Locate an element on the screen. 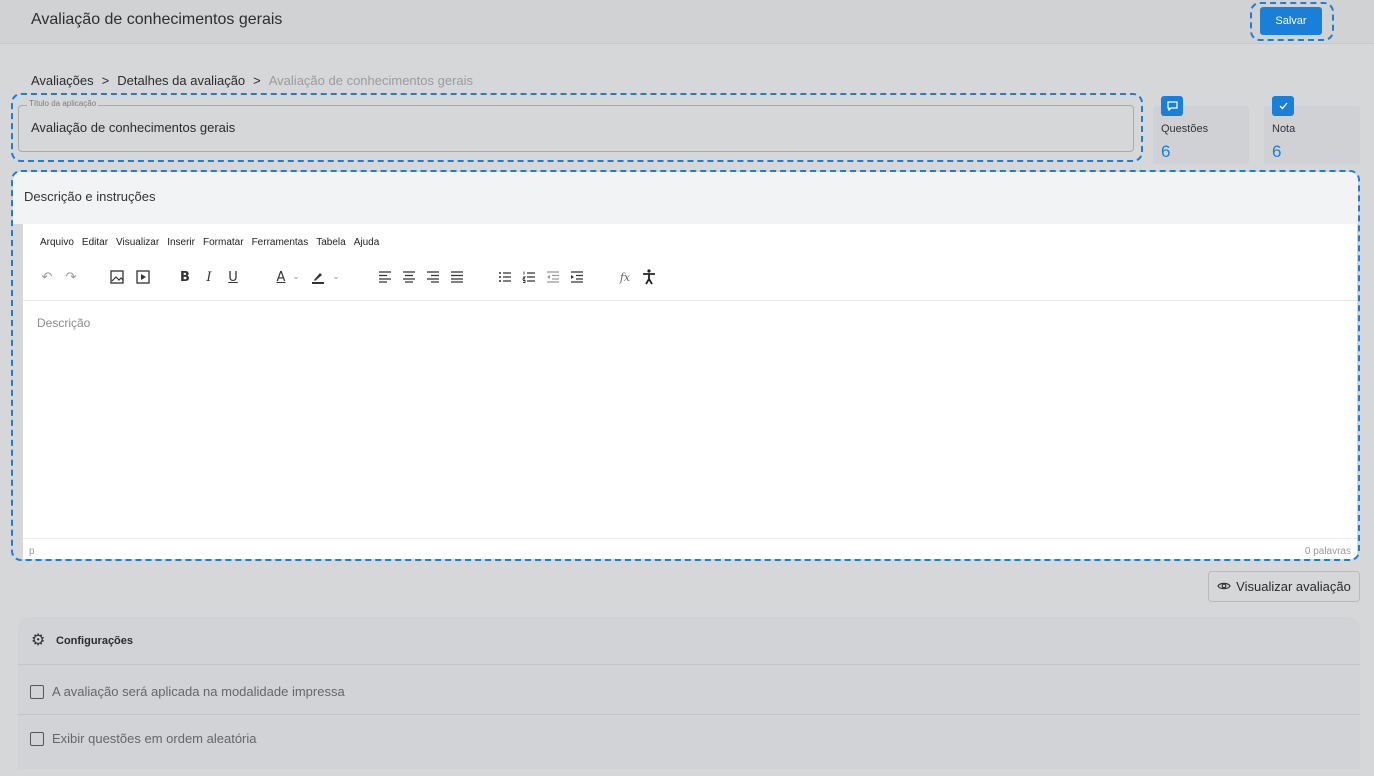 This screenshot has width=1374, height=776. option-random-order: Exibir questões em ordem aleatória is located at coordinates (143, 738).